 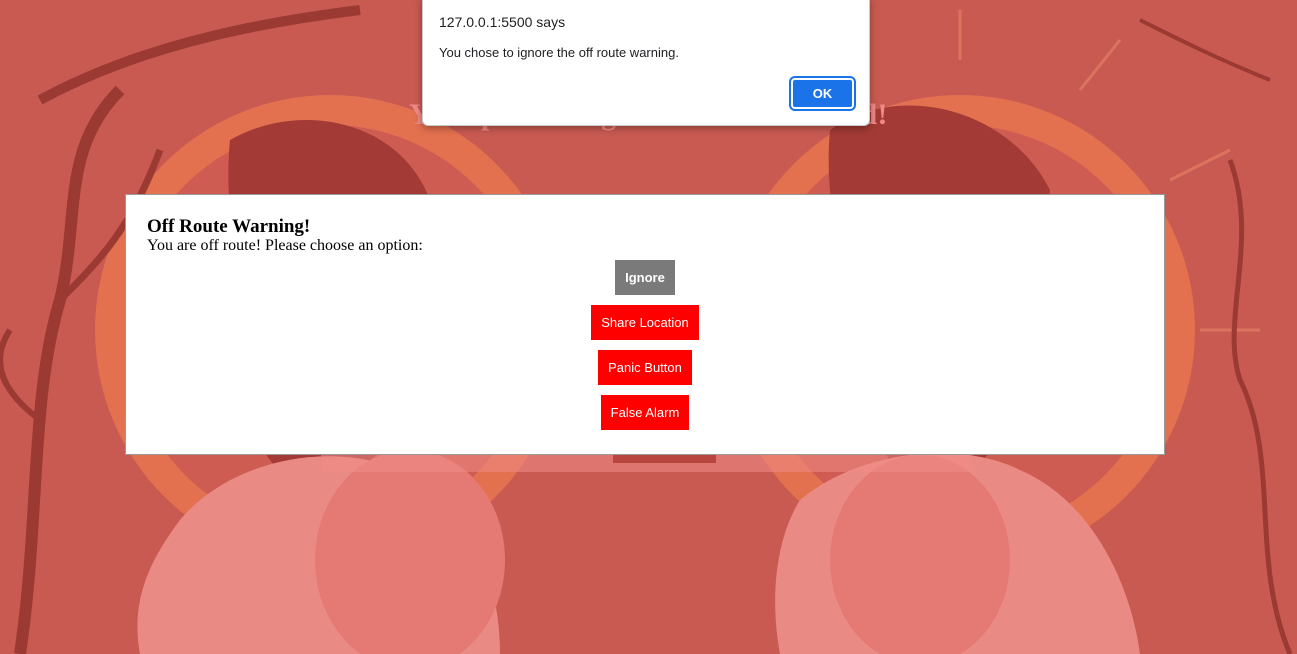 I want to click on ignore-button: Ignore, so click(x=645, y=277).